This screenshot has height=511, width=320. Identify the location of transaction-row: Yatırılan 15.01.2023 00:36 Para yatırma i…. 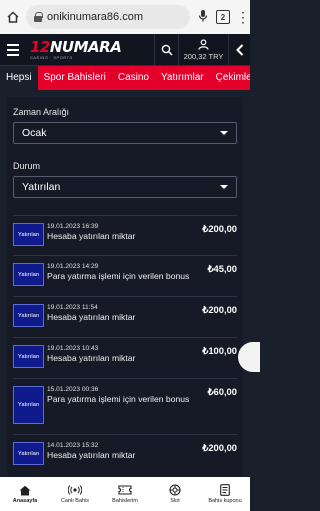
(125, 406).